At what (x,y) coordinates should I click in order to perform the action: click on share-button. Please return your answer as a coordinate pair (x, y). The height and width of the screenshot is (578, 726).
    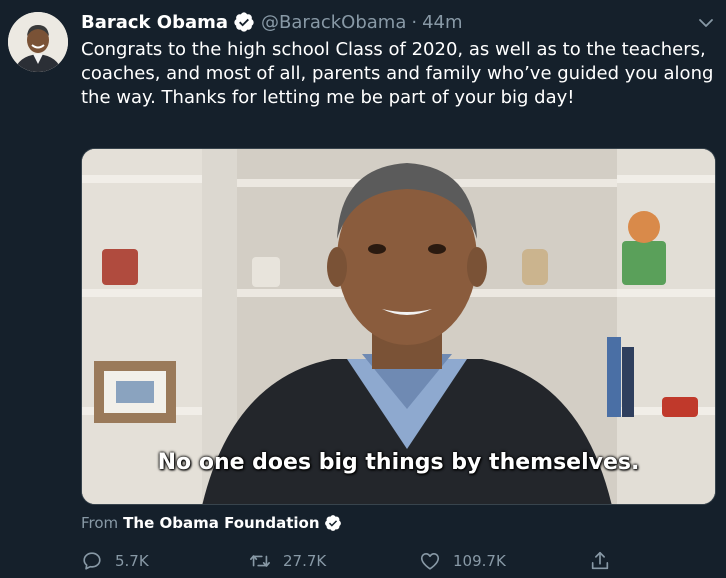
    Looking at the image, I should click on (606, 561).